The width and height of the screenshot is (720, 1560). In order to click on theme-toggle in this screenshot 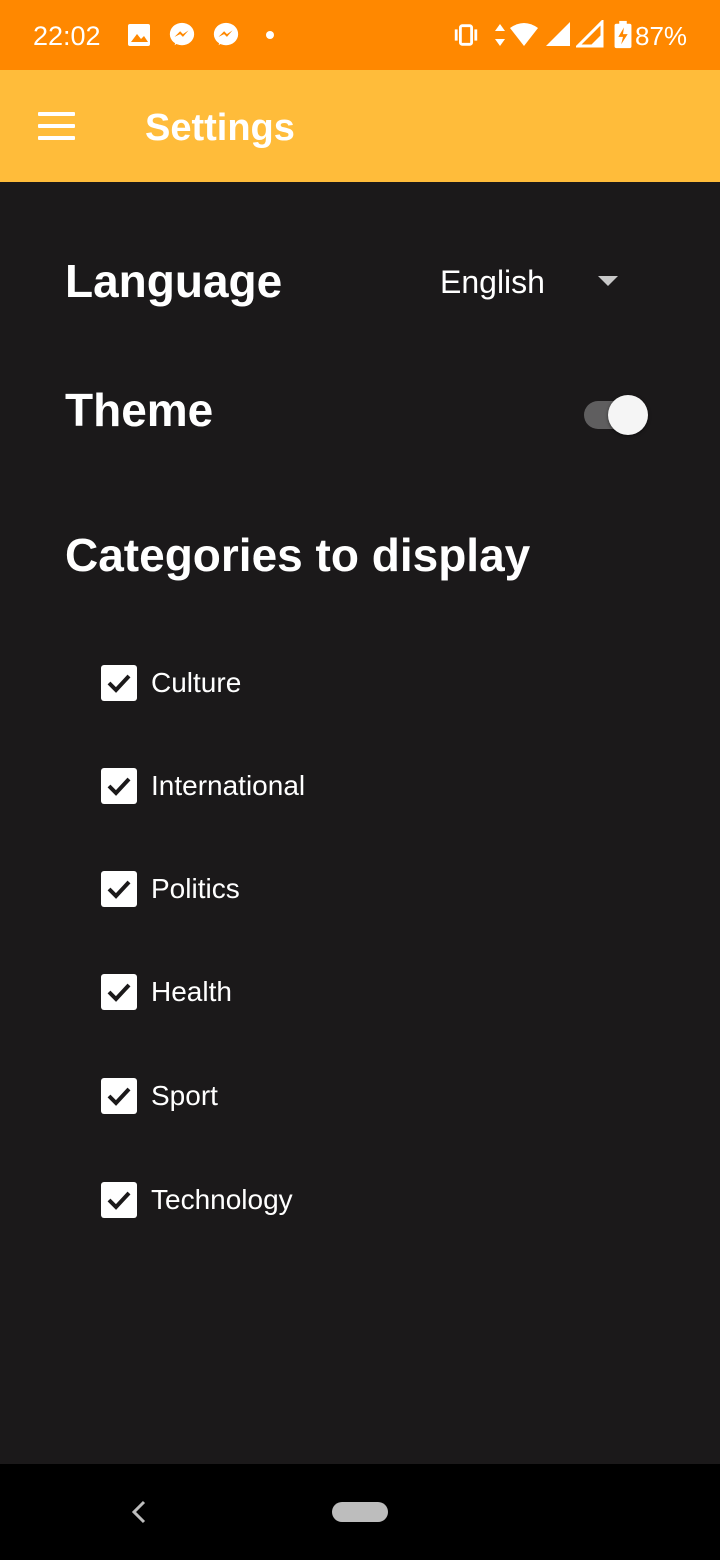, I will do `click(617, 415)`.